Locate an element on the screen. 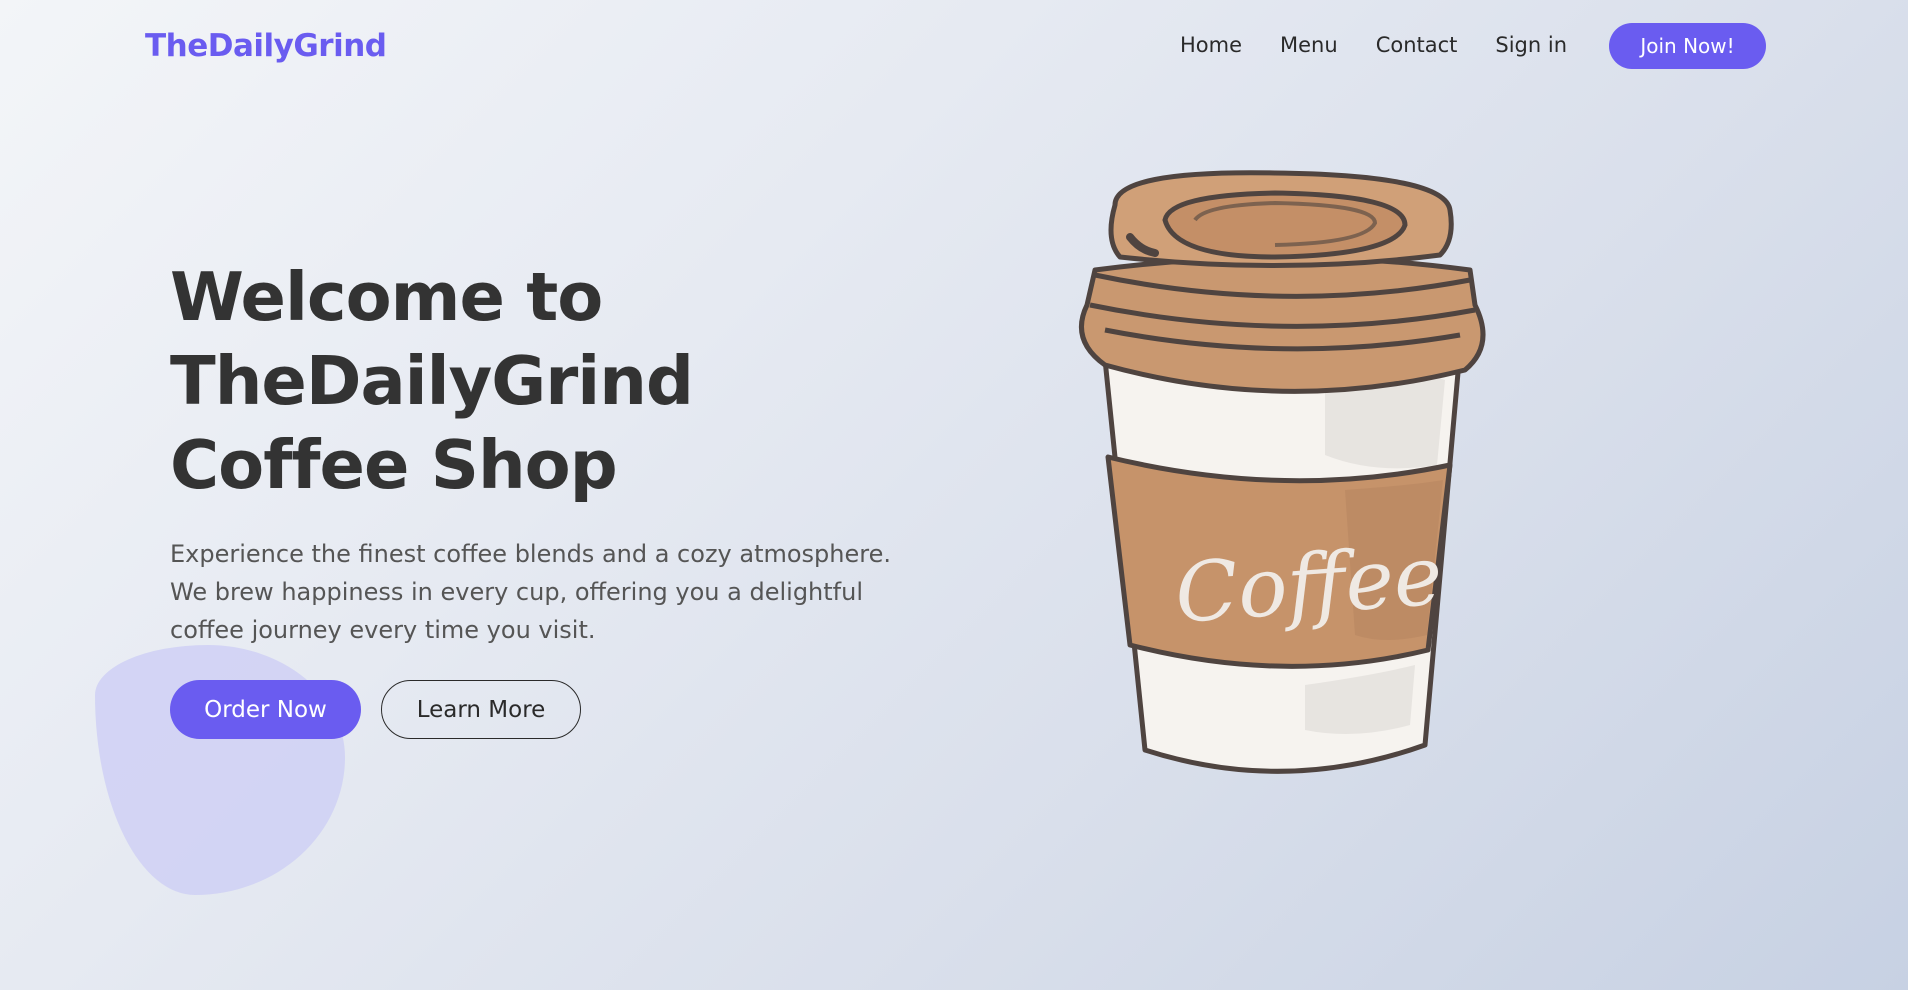 The width and height of the screenshot is (1908, 990). coffee-cup-illustration: Coffee is located at coordinates (1282, 472).